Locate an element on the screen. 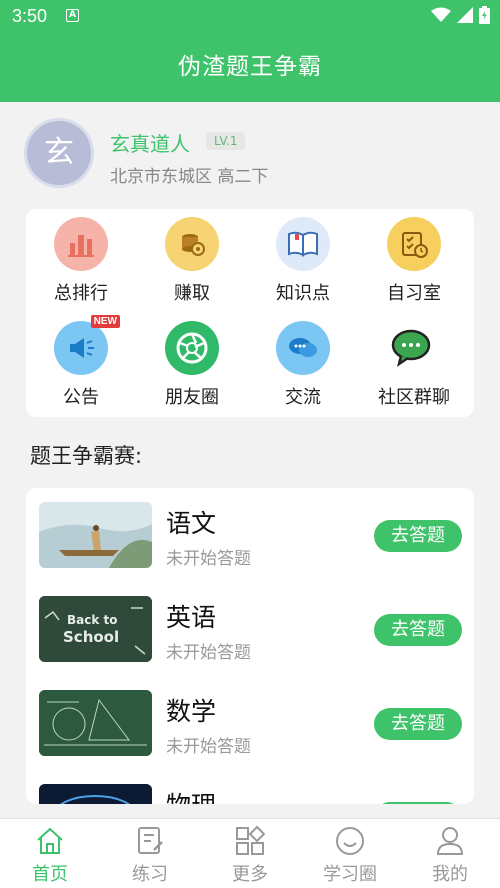 The width and height of the screenshot is (500, 888). tab-label: 学习圈 is located at coordinates (350, 874).